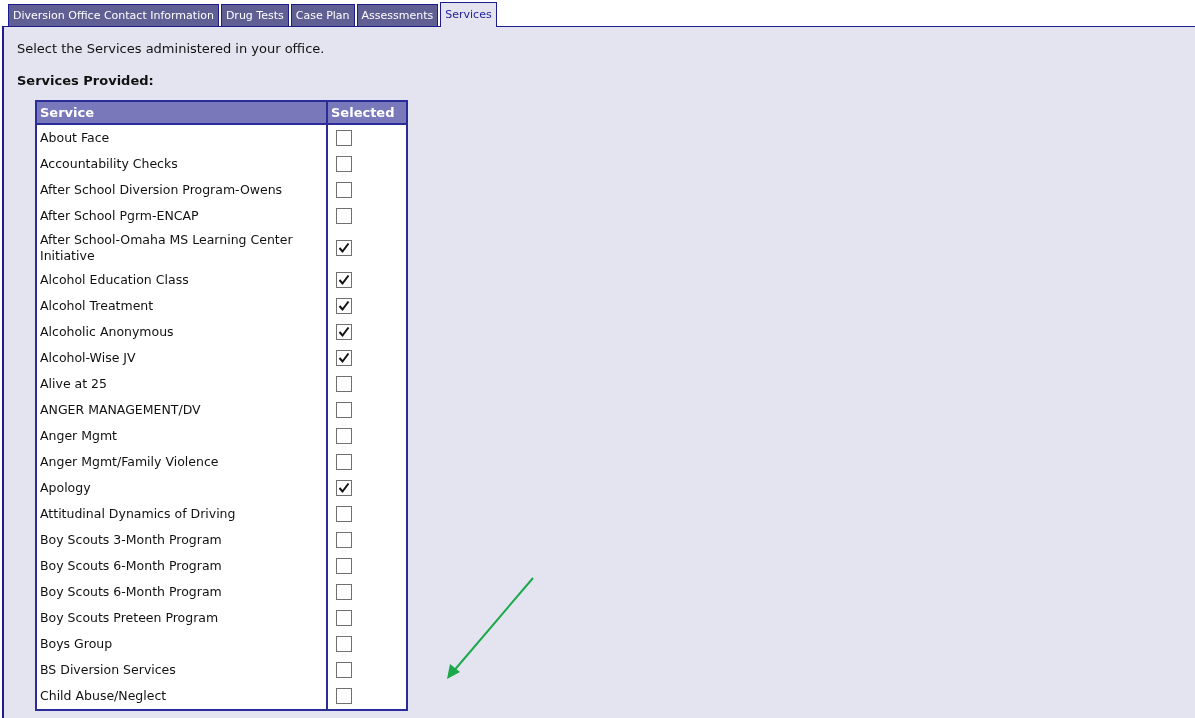 Image resolution: width=1195 pixels, height=718 pixels. What do you see at coordinates (181, 540) in the screenshot?
I see `service-name: Boy Scouts 3-Month Program` at bounding box center [181, 540].